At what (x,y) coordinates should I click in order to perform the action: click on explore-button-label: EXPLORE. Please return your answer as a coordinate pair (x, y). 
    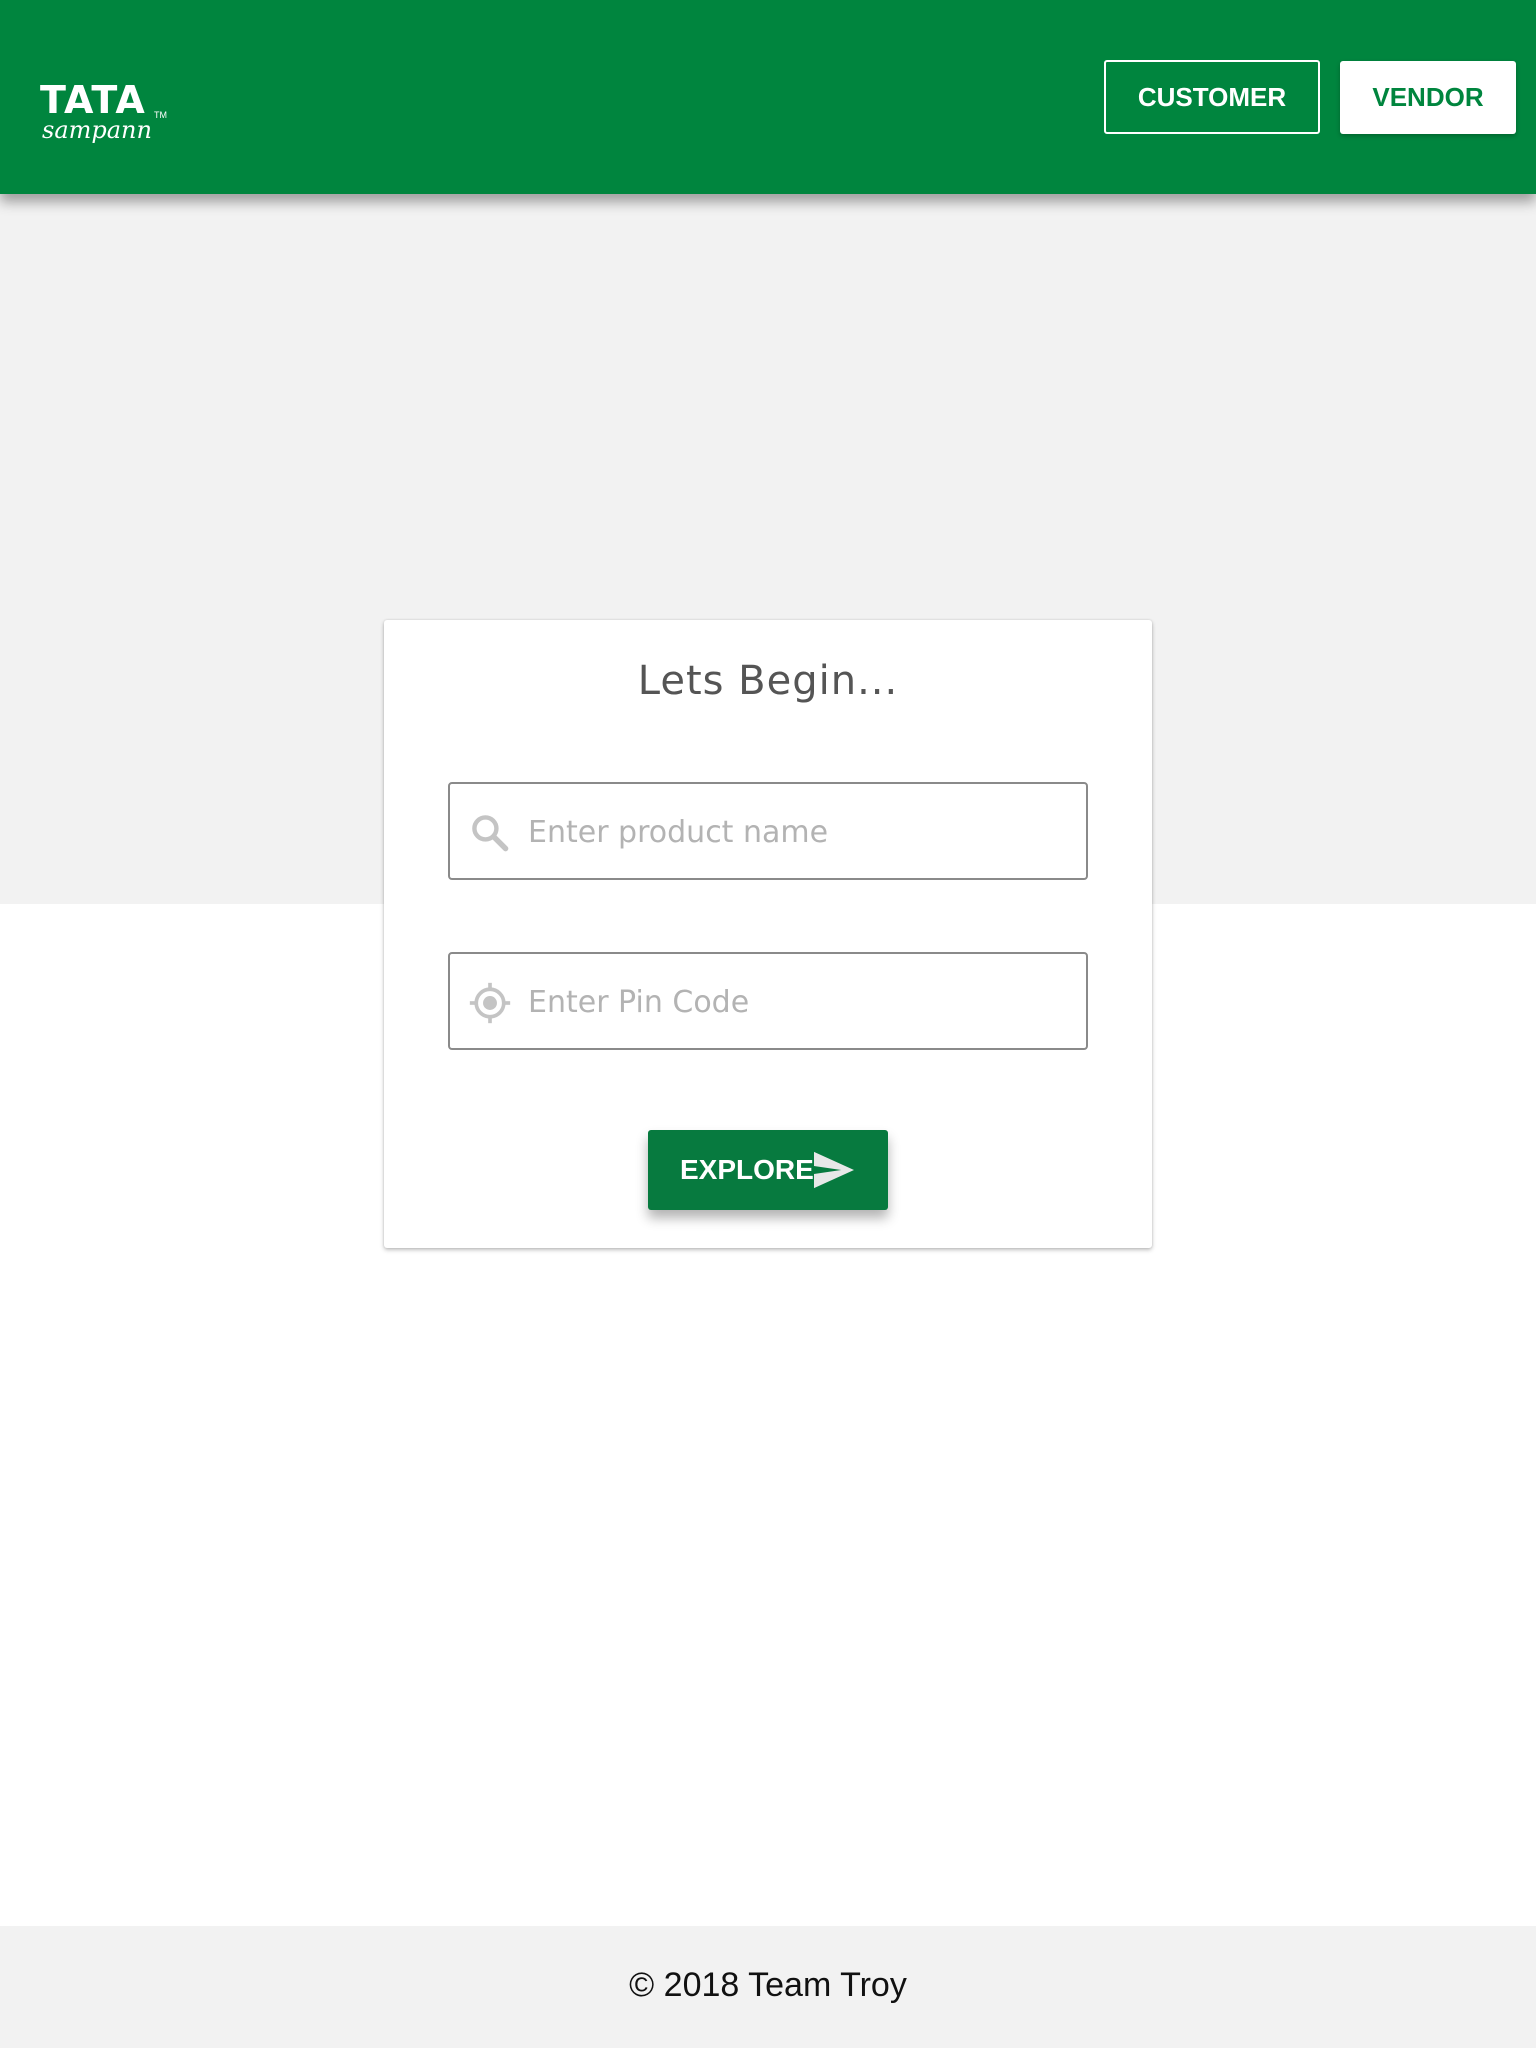
    Looking at the image, I should click on (747, 1169).